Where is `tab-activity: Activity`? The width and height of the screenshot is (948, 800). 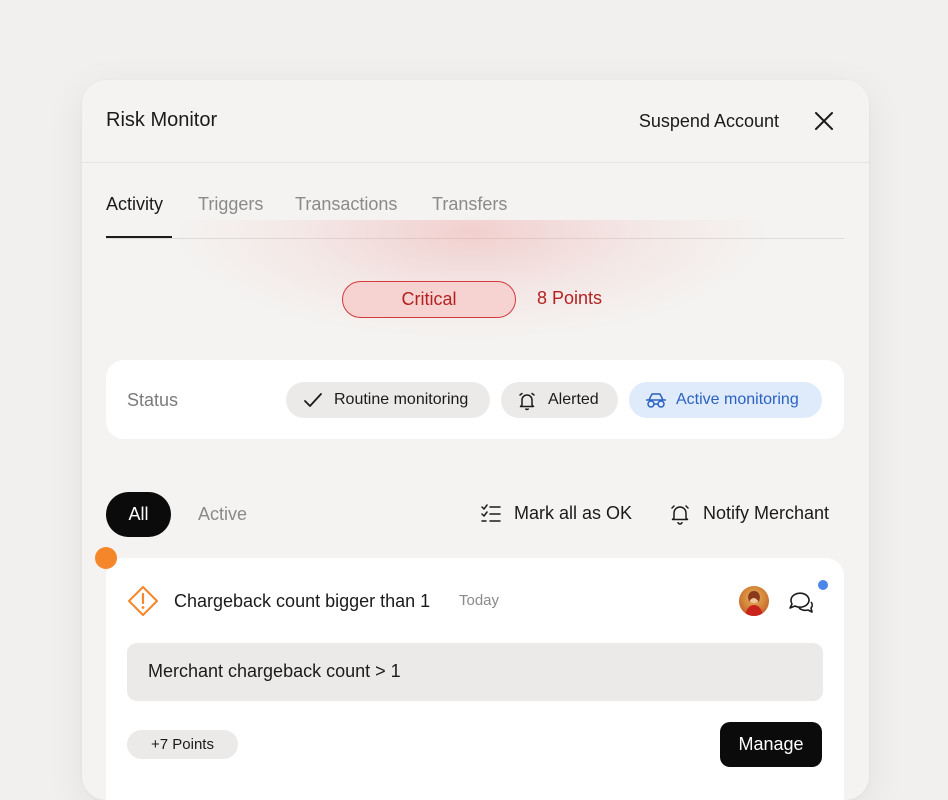 tab-activity: Activity is located at coordinates (134, 204).